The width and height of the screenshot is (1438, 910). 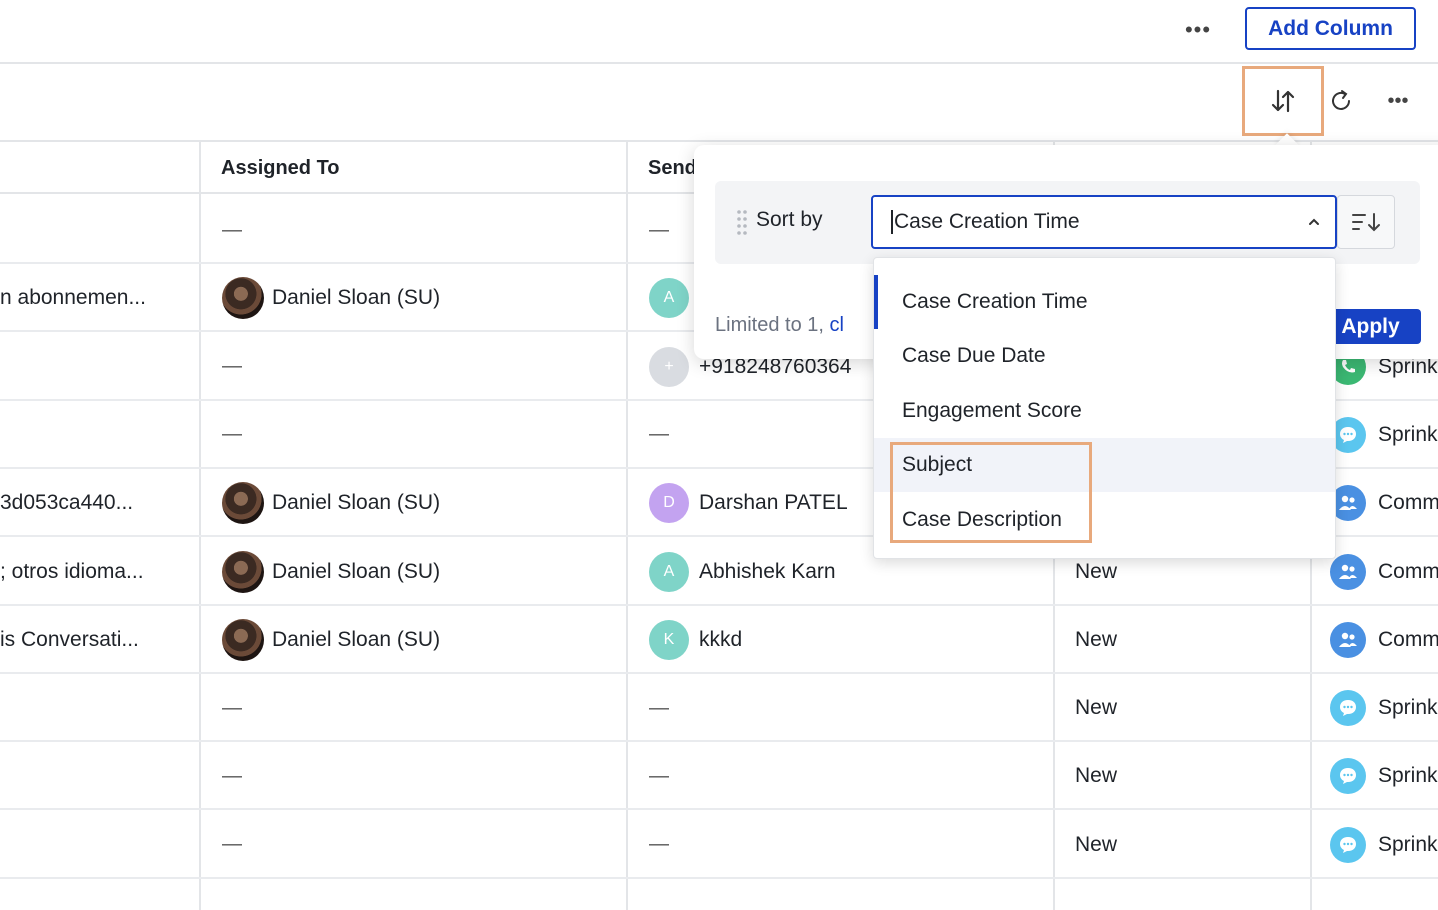 I want to click on option-case-due-date: Case Due Date, so click(x=1104, y=356).